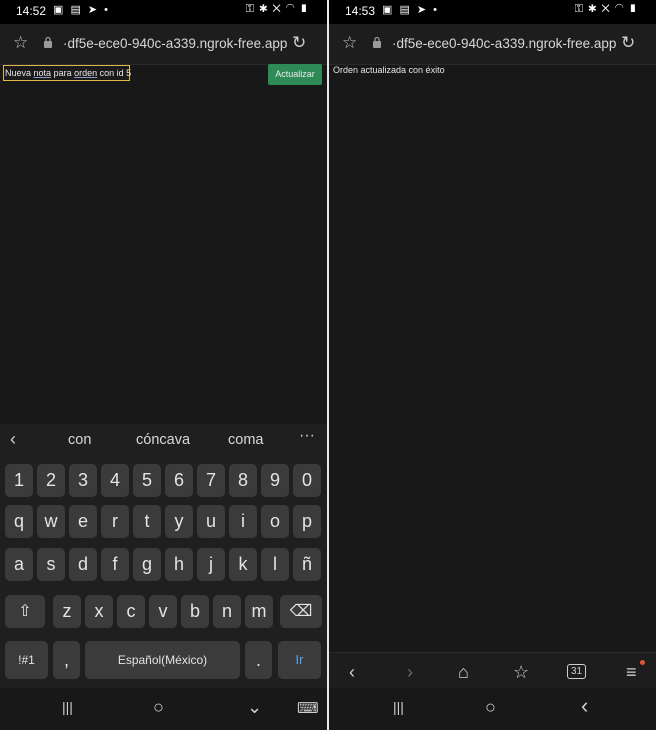 Image resolution: width=658 pixels, height=730 pixels. Describe the element at coordinates (243, 521) in the screenshot. I see `key-i: i` at that location.